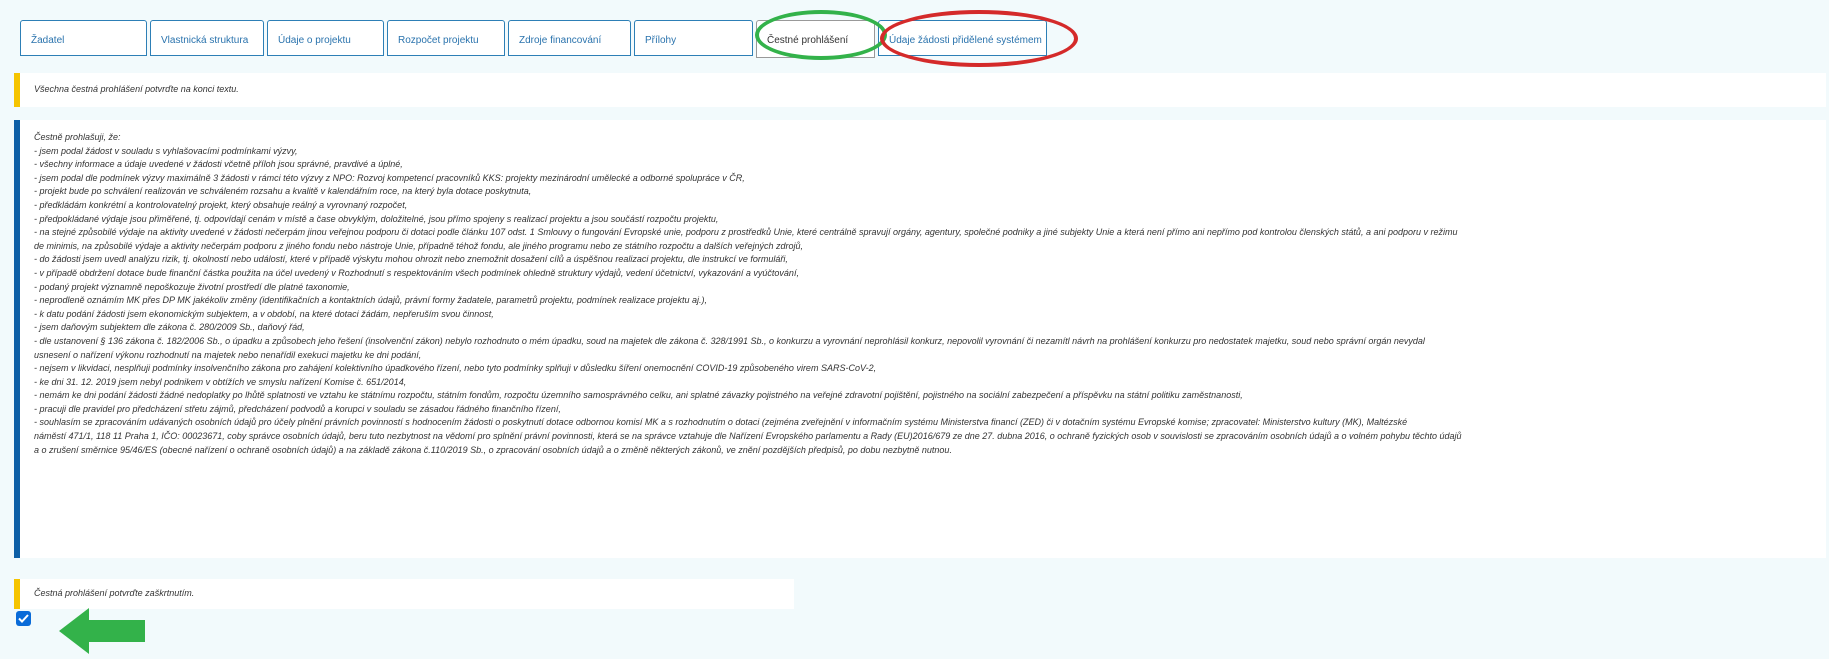 The width and height of the screenshot is (1829, 659). What do you see at coordinates (314, 40) in the screenshot?
I see `tab-label: Údaje o projektu` at bounding box center [314, 40].